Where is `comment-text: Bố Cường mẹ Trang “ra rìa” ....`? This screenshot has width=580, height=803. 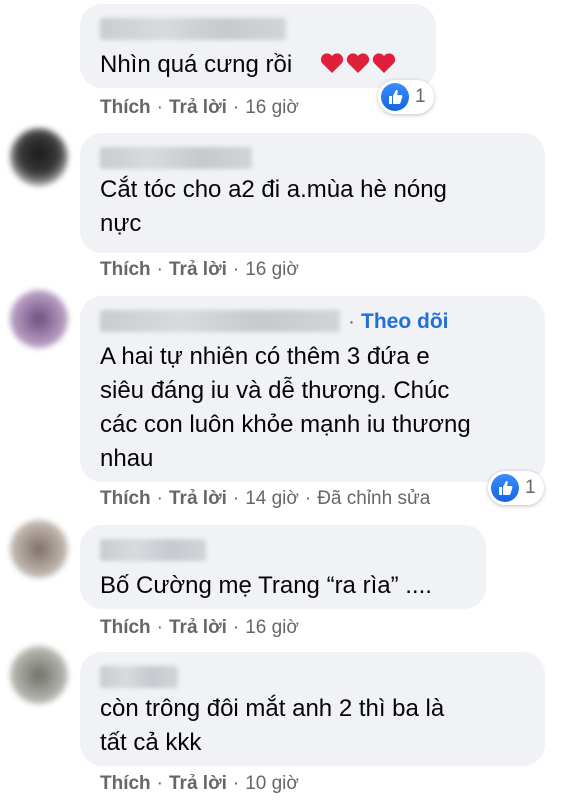
comment-text: Bố Cường mẹ Trang “ra rìa” .... is located at coordinates (266, 585).